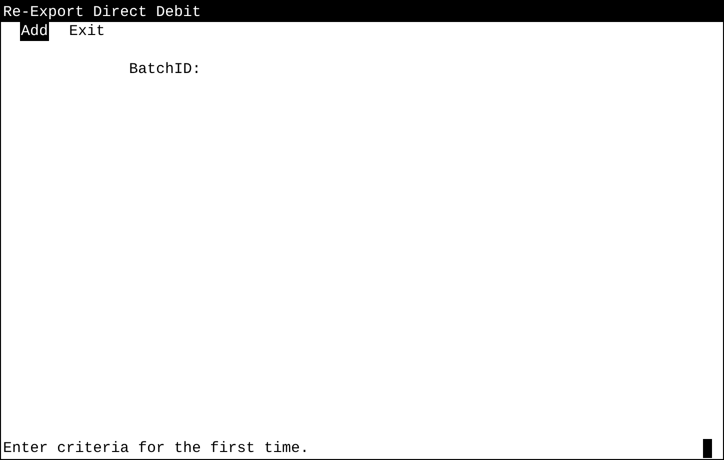  I want to click on status-message: Enter criteria for the first time., so click(156, 448).